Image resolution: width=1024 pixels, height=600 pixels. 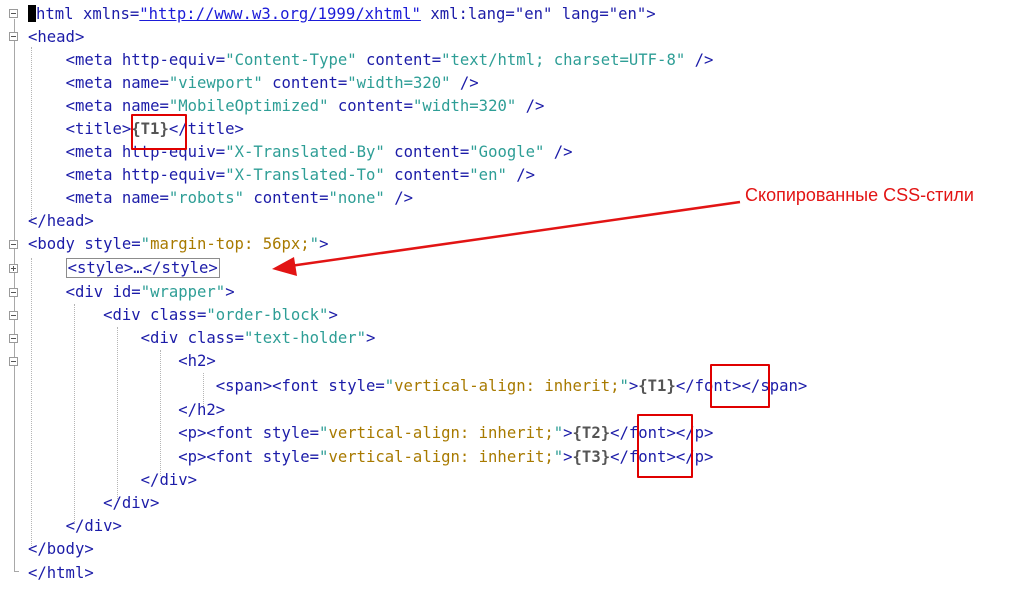 I want to click on annotation-arrow, so click(x=506, y=238).